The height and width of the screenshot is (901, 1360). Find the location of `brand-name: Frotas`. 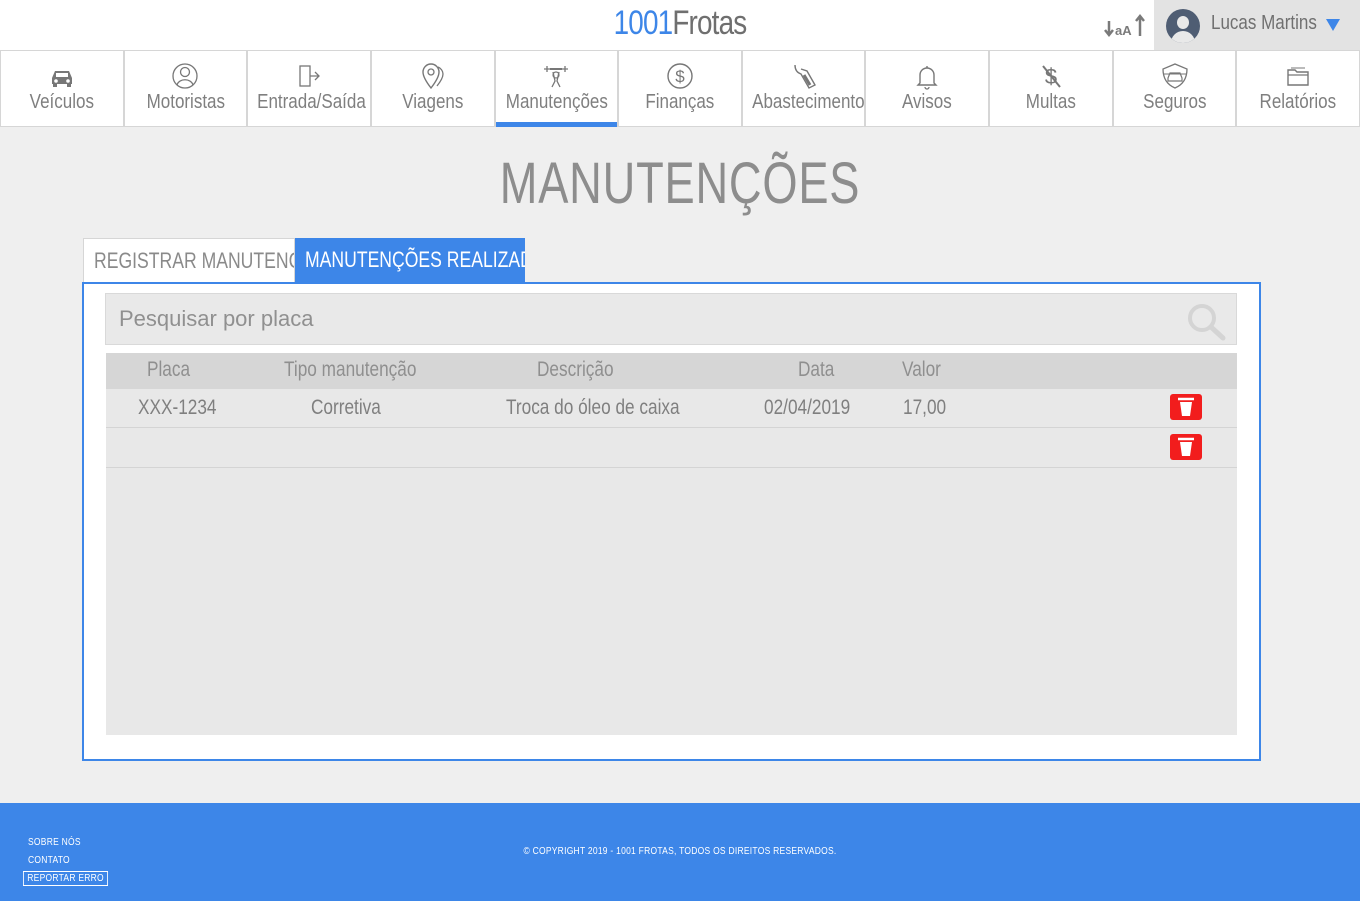

brand-name: Frotas is located at coordinates (709, 23).